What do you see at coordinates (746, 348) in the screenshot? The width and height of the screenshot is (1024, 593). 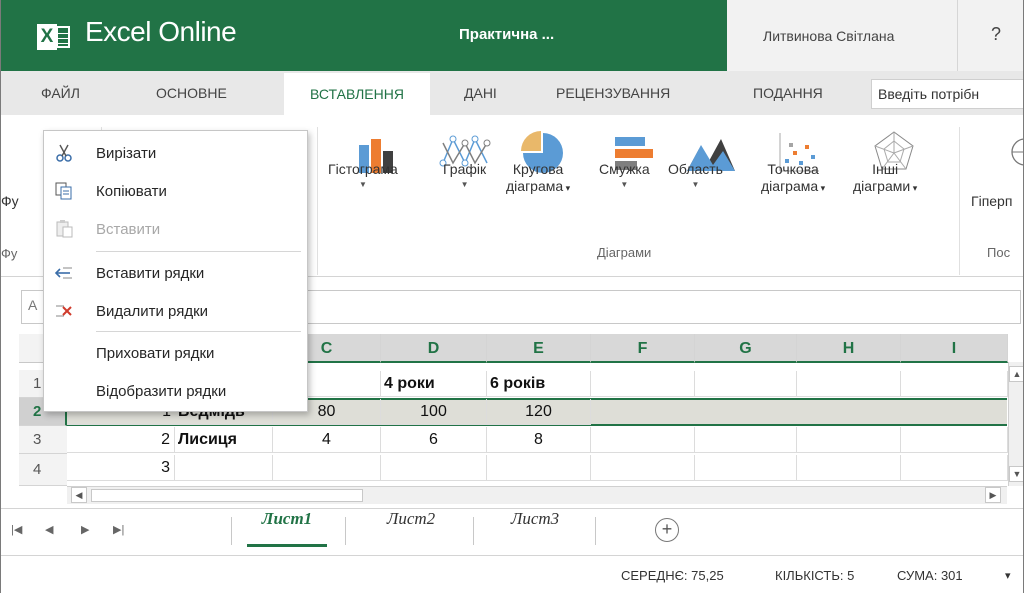 I see `column-header-g: G` at bounding box center [746, 348].